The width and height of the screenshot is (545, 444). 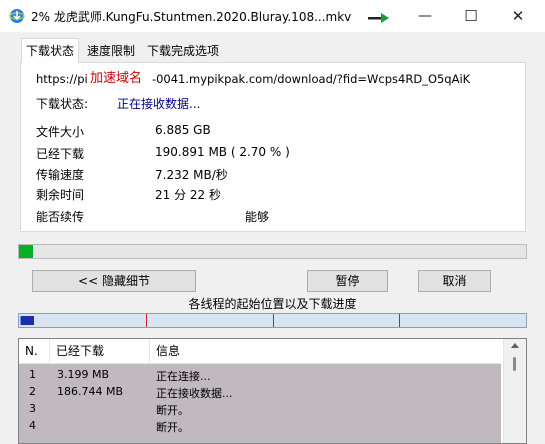 What do you see at coordinates (32, 425) in the screenshot?
I see `row-number: 4` at bounding box center [32, 425].